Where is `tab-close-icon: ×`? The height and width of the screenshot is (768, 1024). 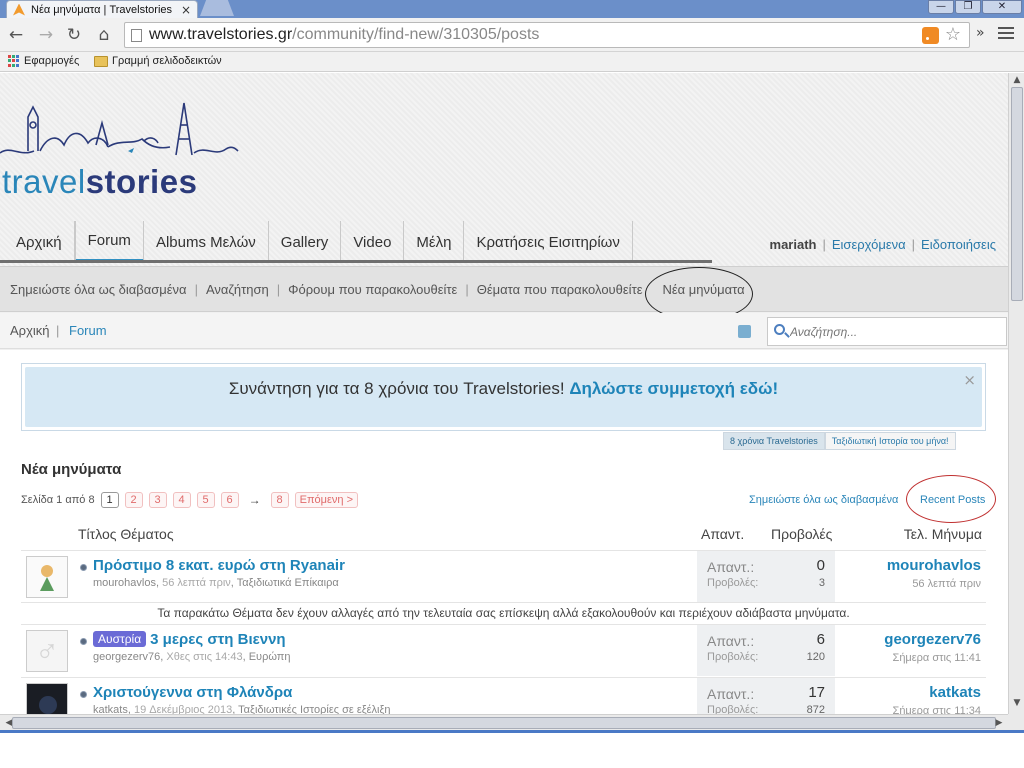 tab-close-icon: × is located at coordinates (186, 10).